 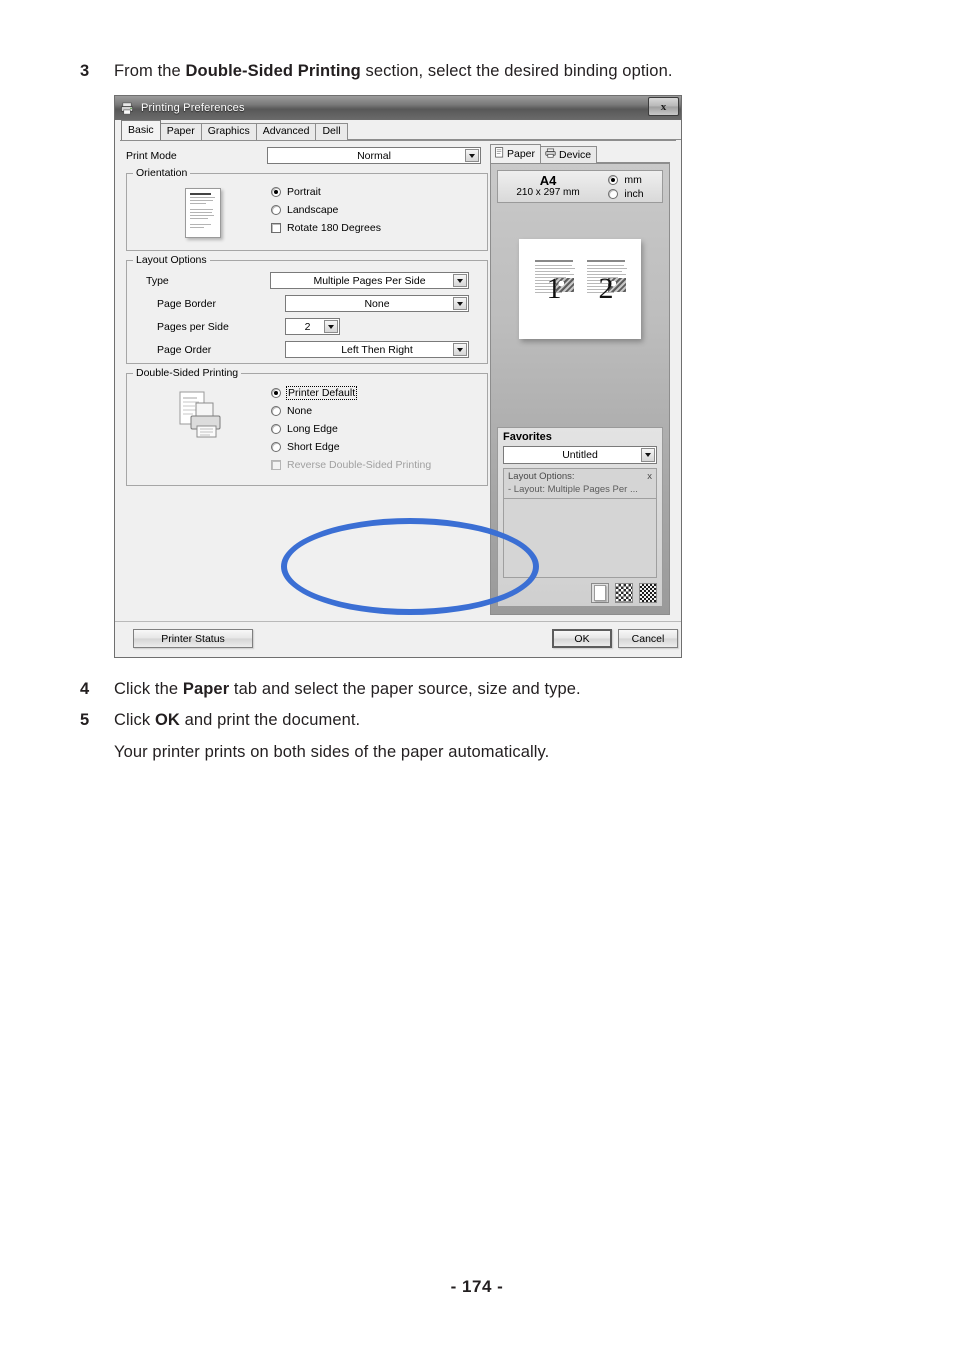 What do you see at coordinates (398, 639) in the screenshot?
I see `dialog-footer: Printer Status OK Cancel` at bounding box center [398, 639].